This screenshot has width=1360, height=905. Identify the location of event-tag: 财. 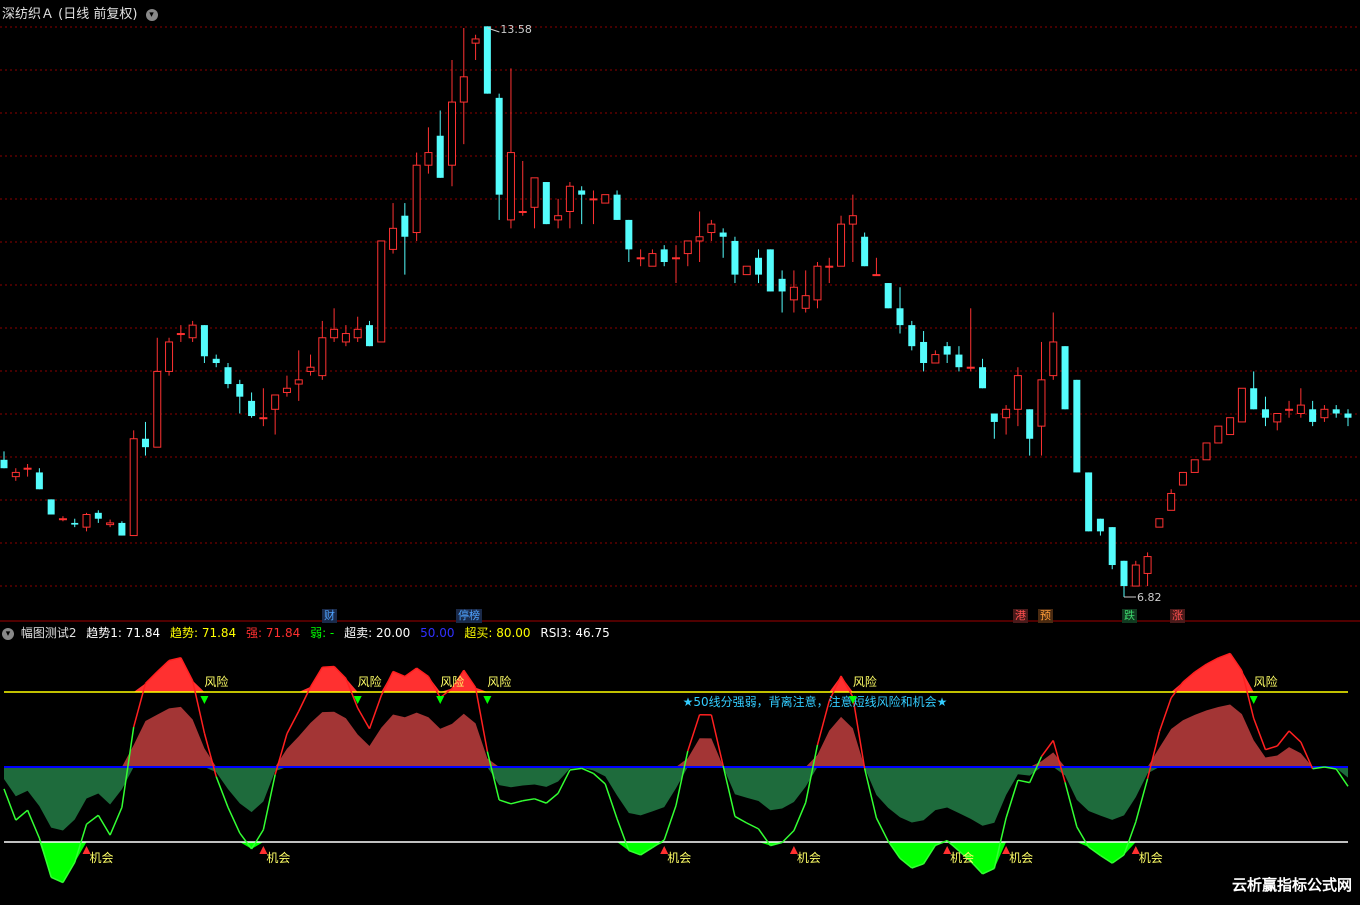
(329, 616).